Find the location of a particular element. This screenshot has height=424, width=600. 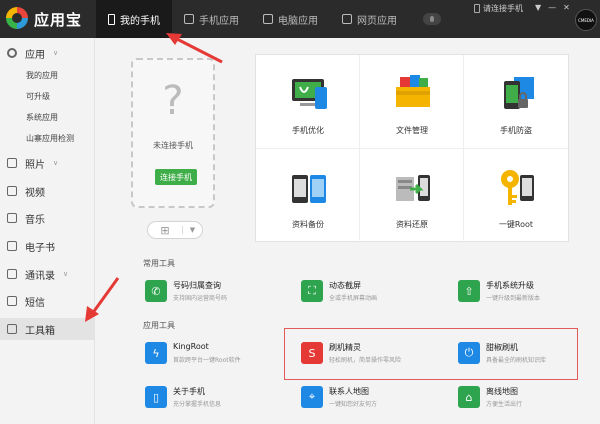

sidebar-item-contacts: 通讯录 ∨ is located at coordinates (47, 274).